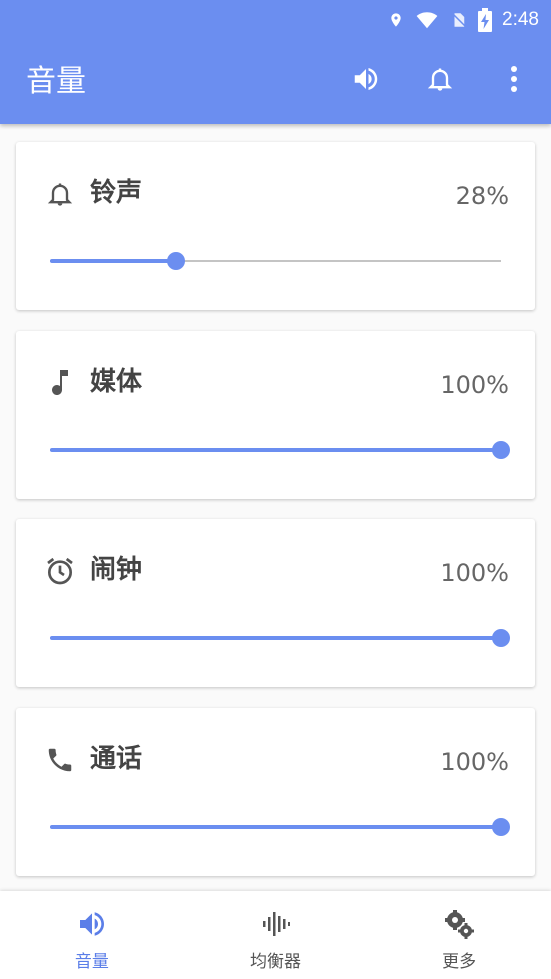 The image size is (551, 979). What do you see at coordinates (459, 20) in the screenshot?
I see `no-sim-icon` at bounding box center [459, 20].